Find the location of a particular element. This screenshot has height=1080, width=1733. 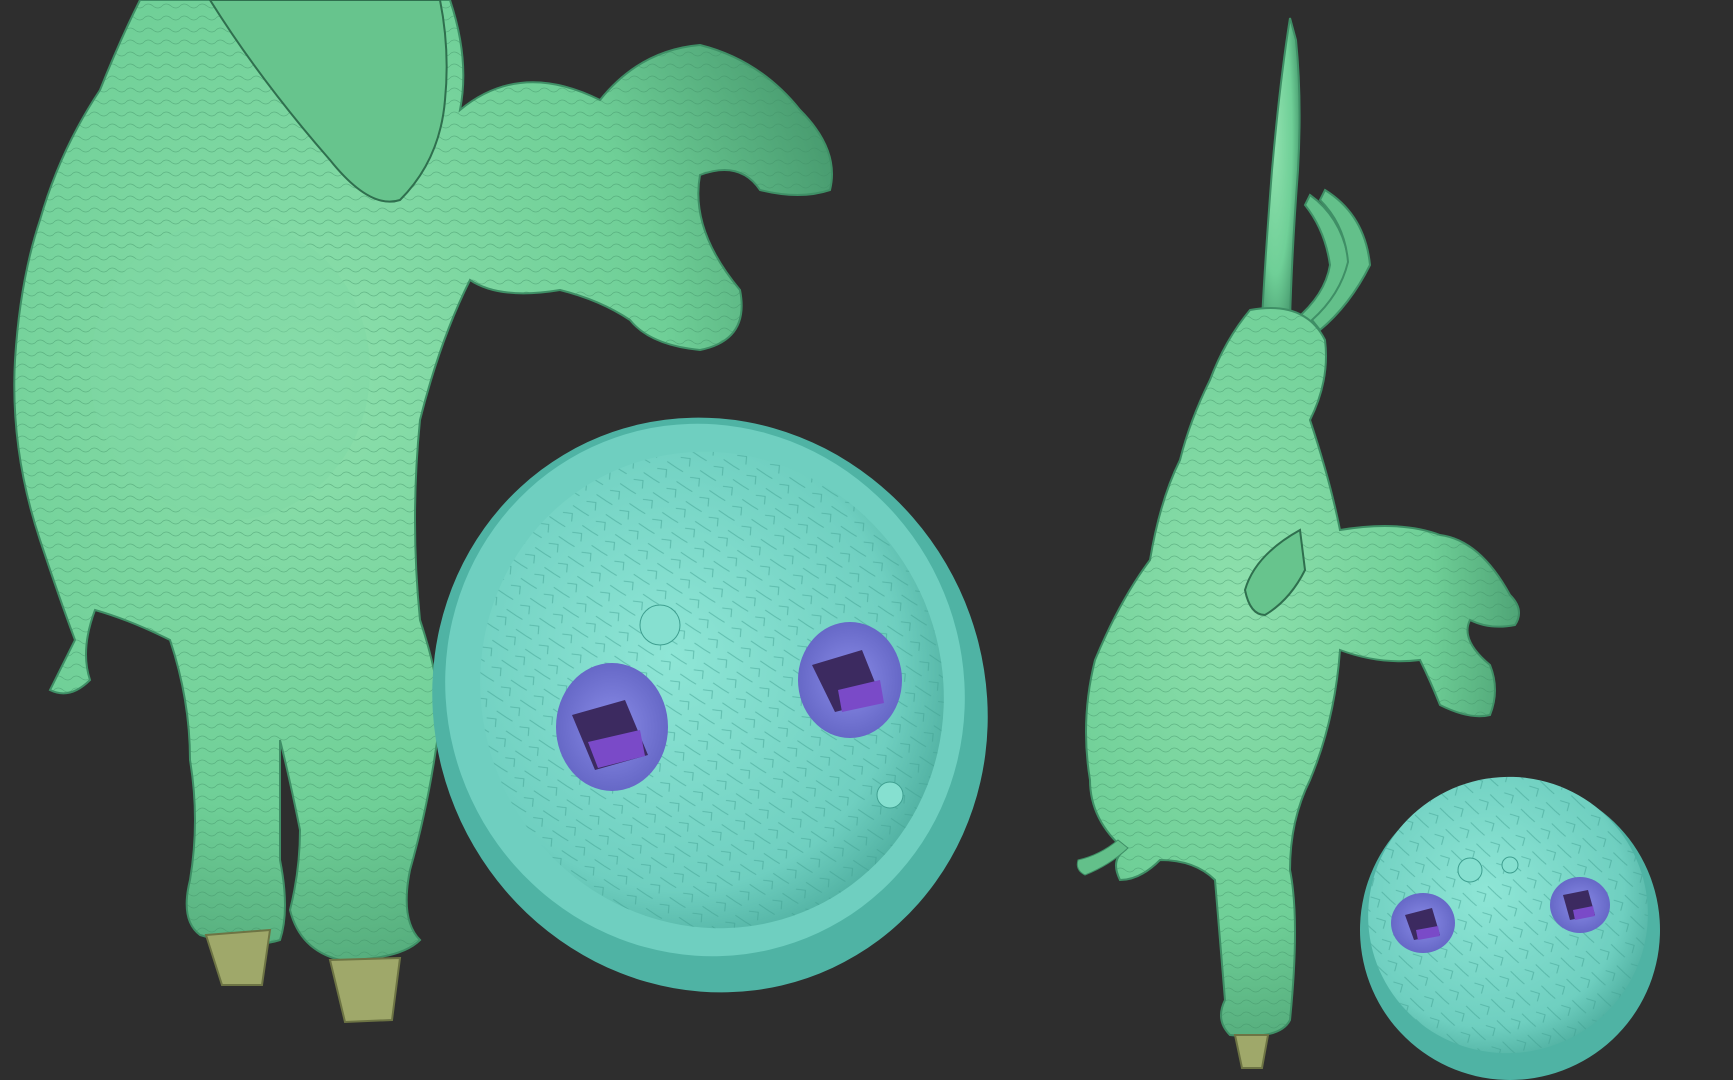

rock-base-full is located at coordinates (1509, 912).